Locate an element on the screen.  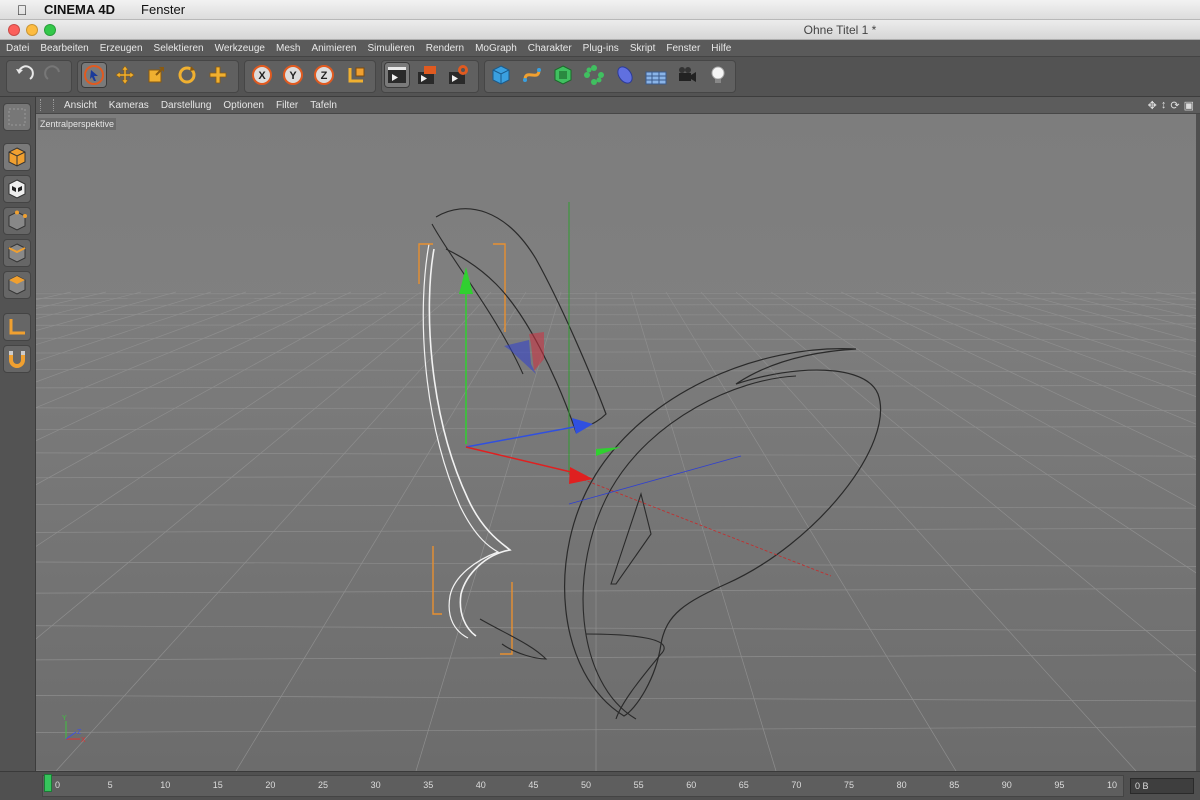
orientation-y-label: Y is located at coordinates (64, 718).